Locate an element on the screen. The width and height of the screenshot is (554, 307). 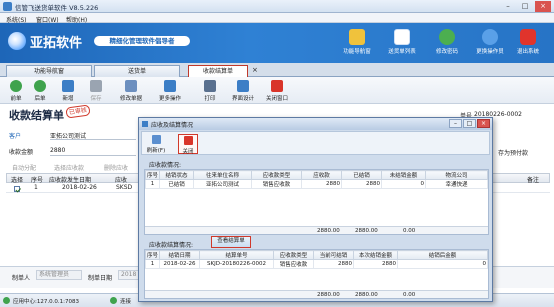
amount-value: 2880 is located at coordinates (57, 150).